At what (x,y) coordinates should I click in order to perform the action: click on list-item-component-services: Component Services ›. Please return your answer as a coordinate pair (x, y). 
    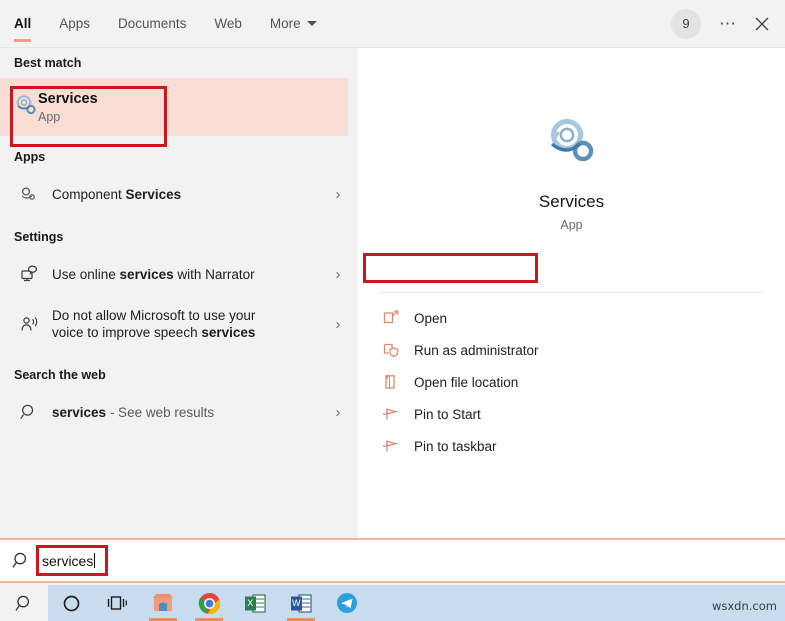
    Looking at the image, I should click on (179, 194).